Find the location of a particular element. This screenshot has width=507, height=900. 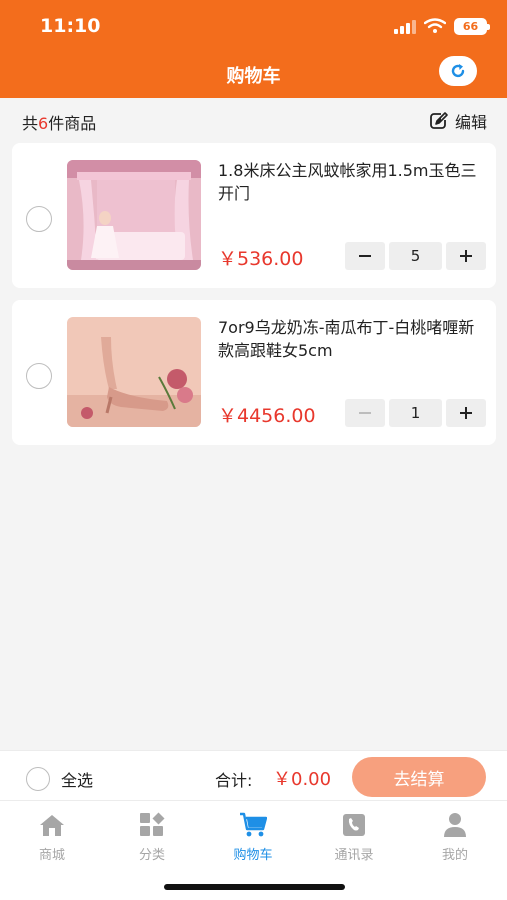

quantity-value: 5 is located at coordinates (415, 256).